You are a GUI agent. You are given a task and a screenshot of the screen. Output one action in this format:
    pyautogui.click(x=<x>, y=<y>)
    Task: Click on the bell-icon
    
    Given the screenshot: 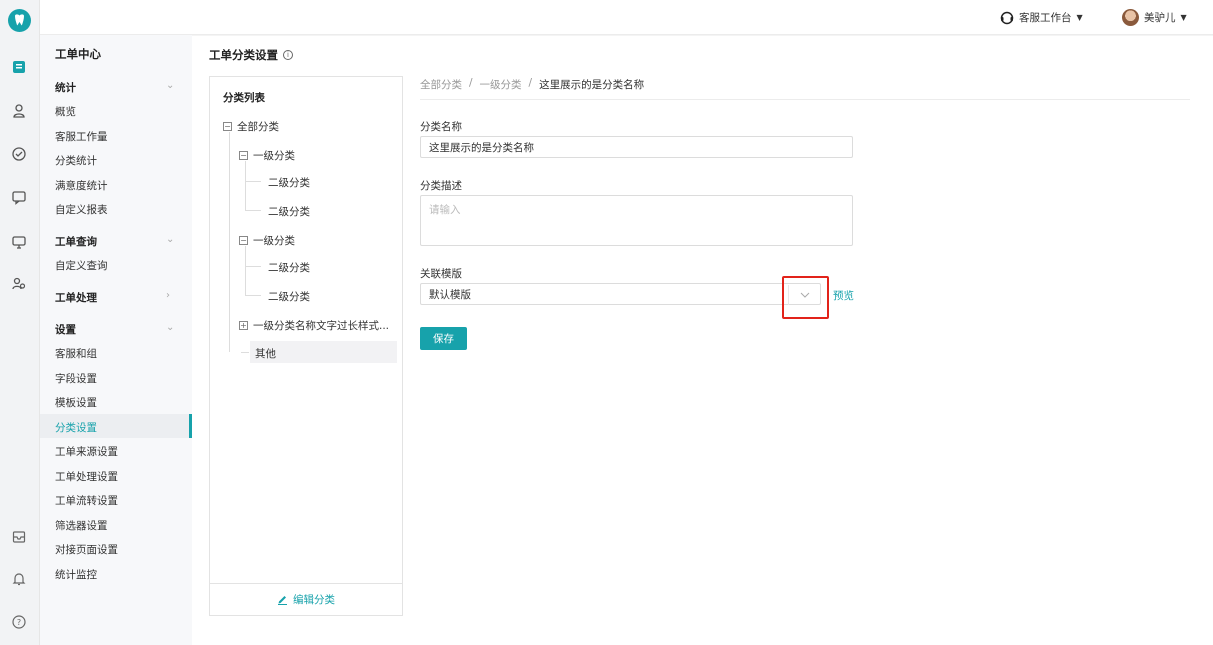 What is the action you would take?
    pyautogui.click(x=19, y=579)
    